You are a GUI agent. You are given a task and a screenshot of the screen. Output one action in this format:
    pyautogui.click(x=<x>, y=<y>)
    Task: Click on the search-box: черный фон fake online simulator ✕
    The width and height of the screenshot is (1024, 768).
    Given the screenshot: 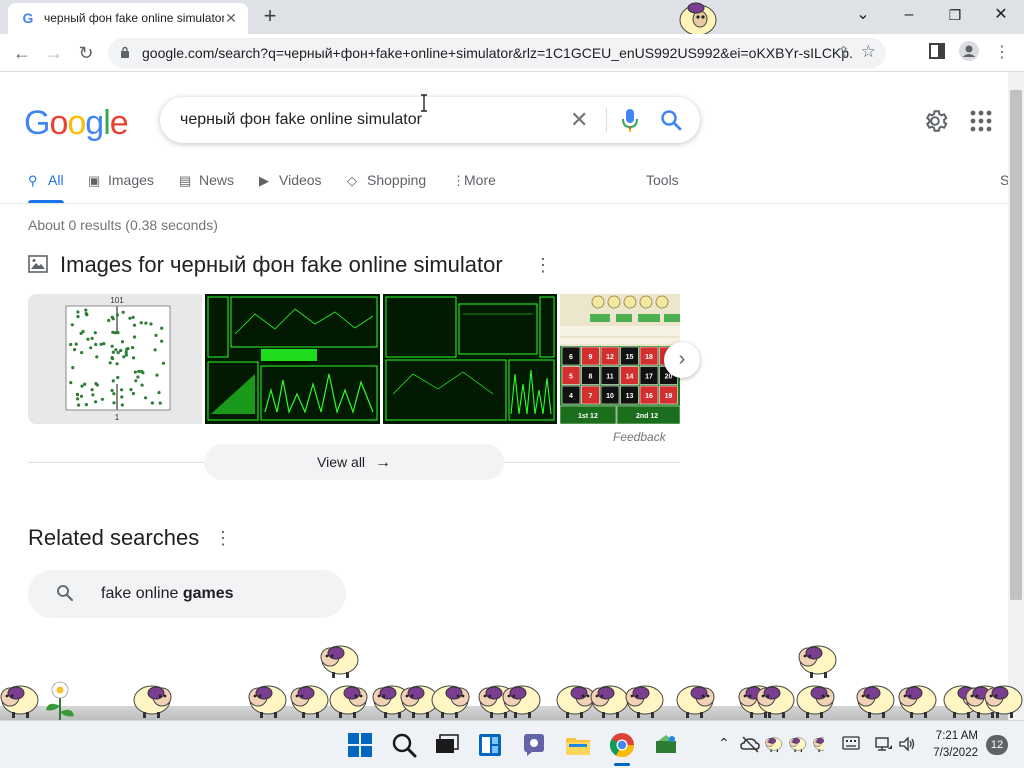 What is the action you would take?
    pyautogui.click(x=430, y=120)
    